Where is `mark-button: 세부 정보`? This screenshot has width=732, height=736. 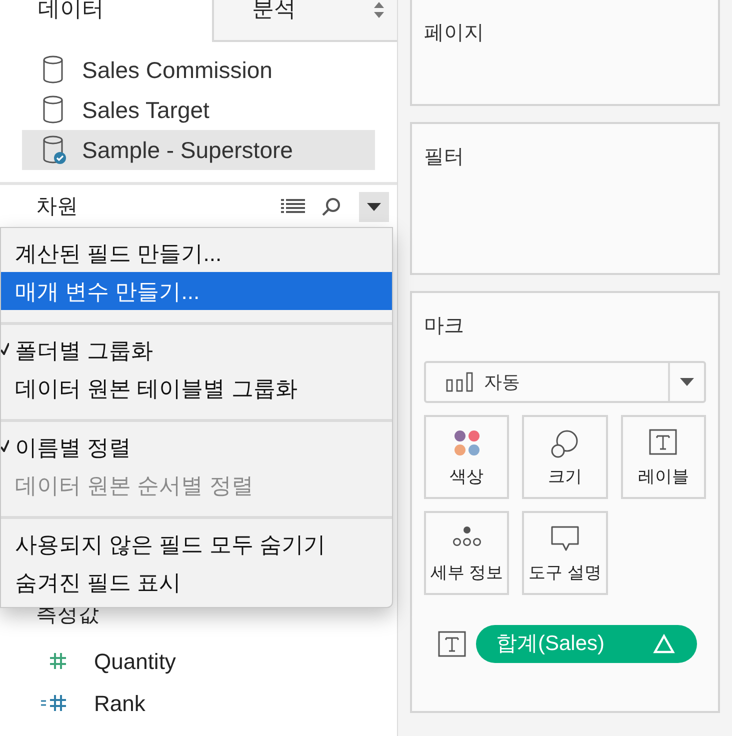 mark-button: 세부 정보 is located at coordinates (467, 553).